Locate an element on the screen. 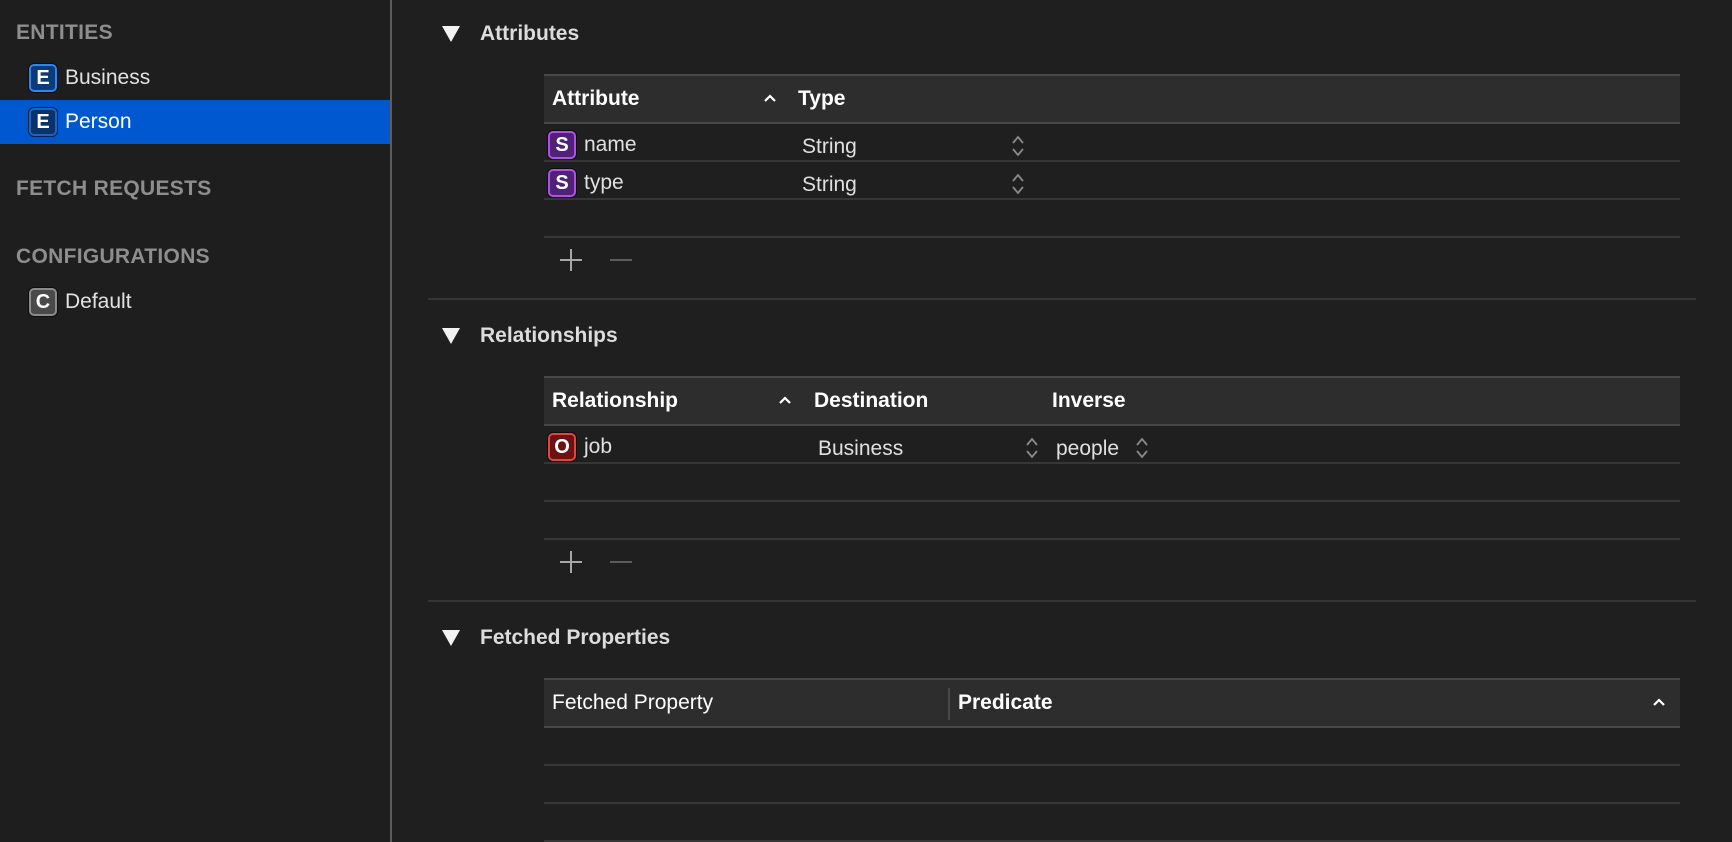  entities-group-title: ENTITIES is located at coordinates (64, 32).